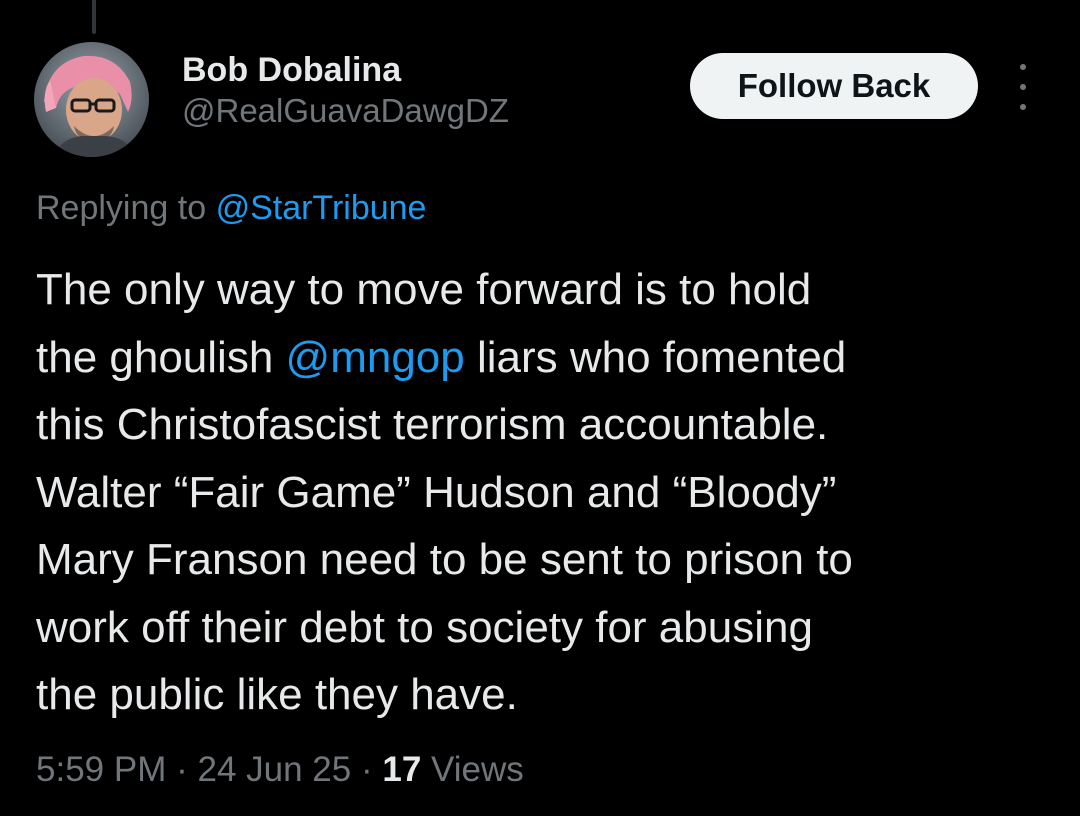 Image resolution: width=1080 pixels, height=816 pixels. Describe the element at coordinates (402, 769) in the screenshot. I see `views-count: 17` at that location.